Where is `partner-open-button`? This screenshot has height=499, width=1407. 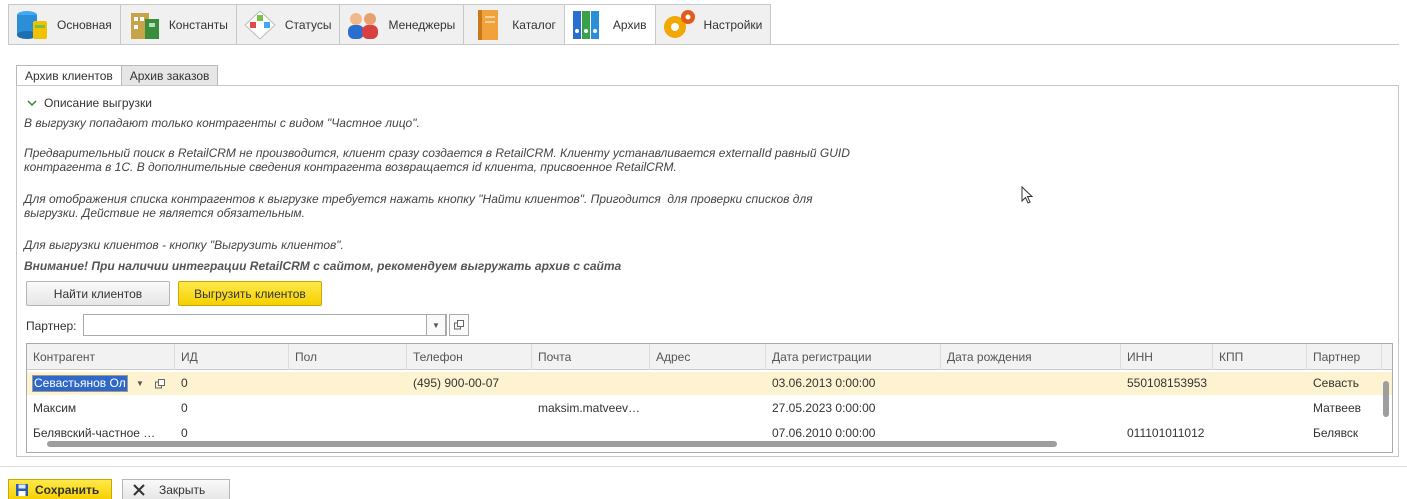 partner-open-button is located at coordinates (459, 325).